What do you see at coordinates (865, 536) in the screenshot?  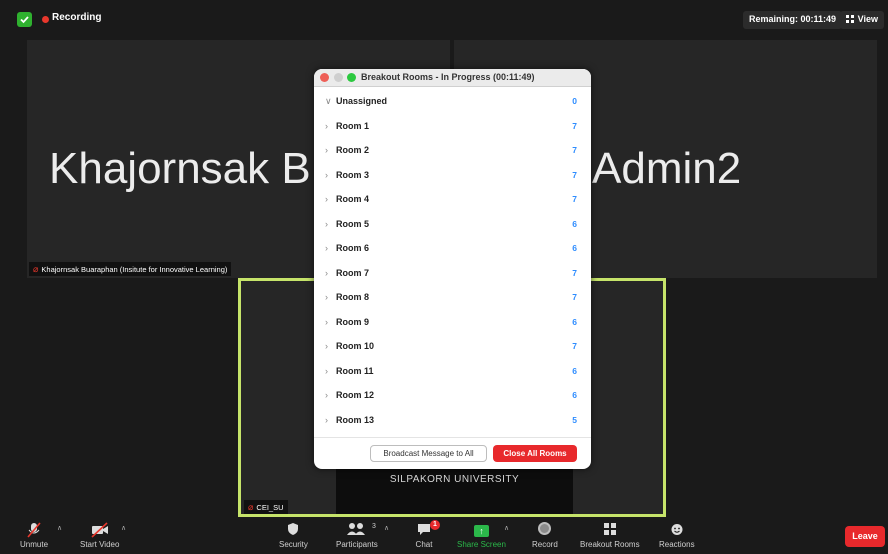 I see `leave-meeting-button: Leave` at bounding box center [865, 536].